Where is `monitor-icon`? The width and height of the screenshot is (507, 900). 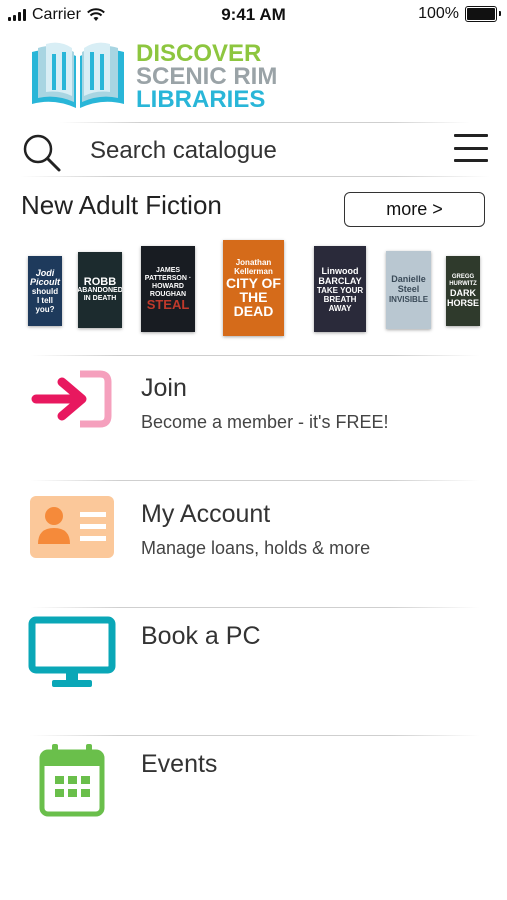
monitor-icon is located at coordinates (72, 651).